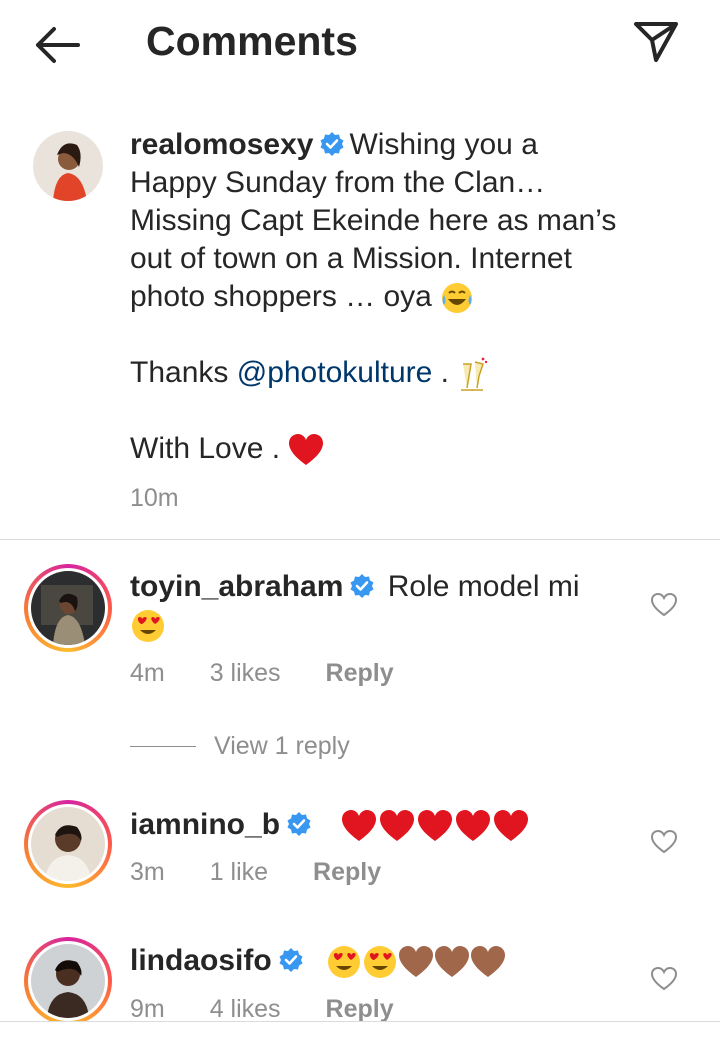 This screenshot has width=720, height=1047. What do you see at coordinates (221, 144) in the screenshot?
I see `caption-username: realomosexy` at bounding box center [221, 144].